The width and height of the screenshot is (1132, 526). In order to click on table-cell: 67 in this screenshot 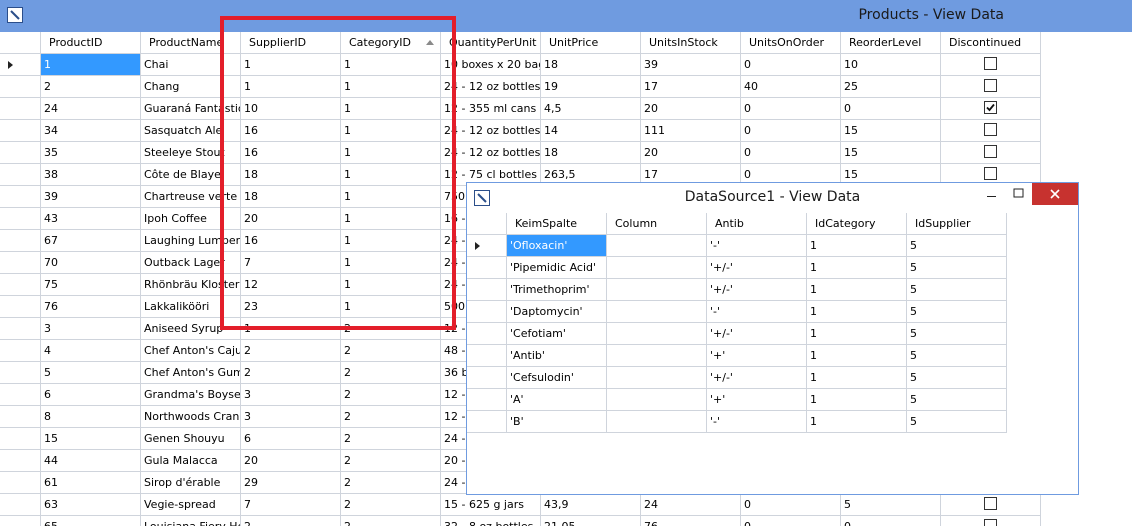, I will do `click(91, 241)`.